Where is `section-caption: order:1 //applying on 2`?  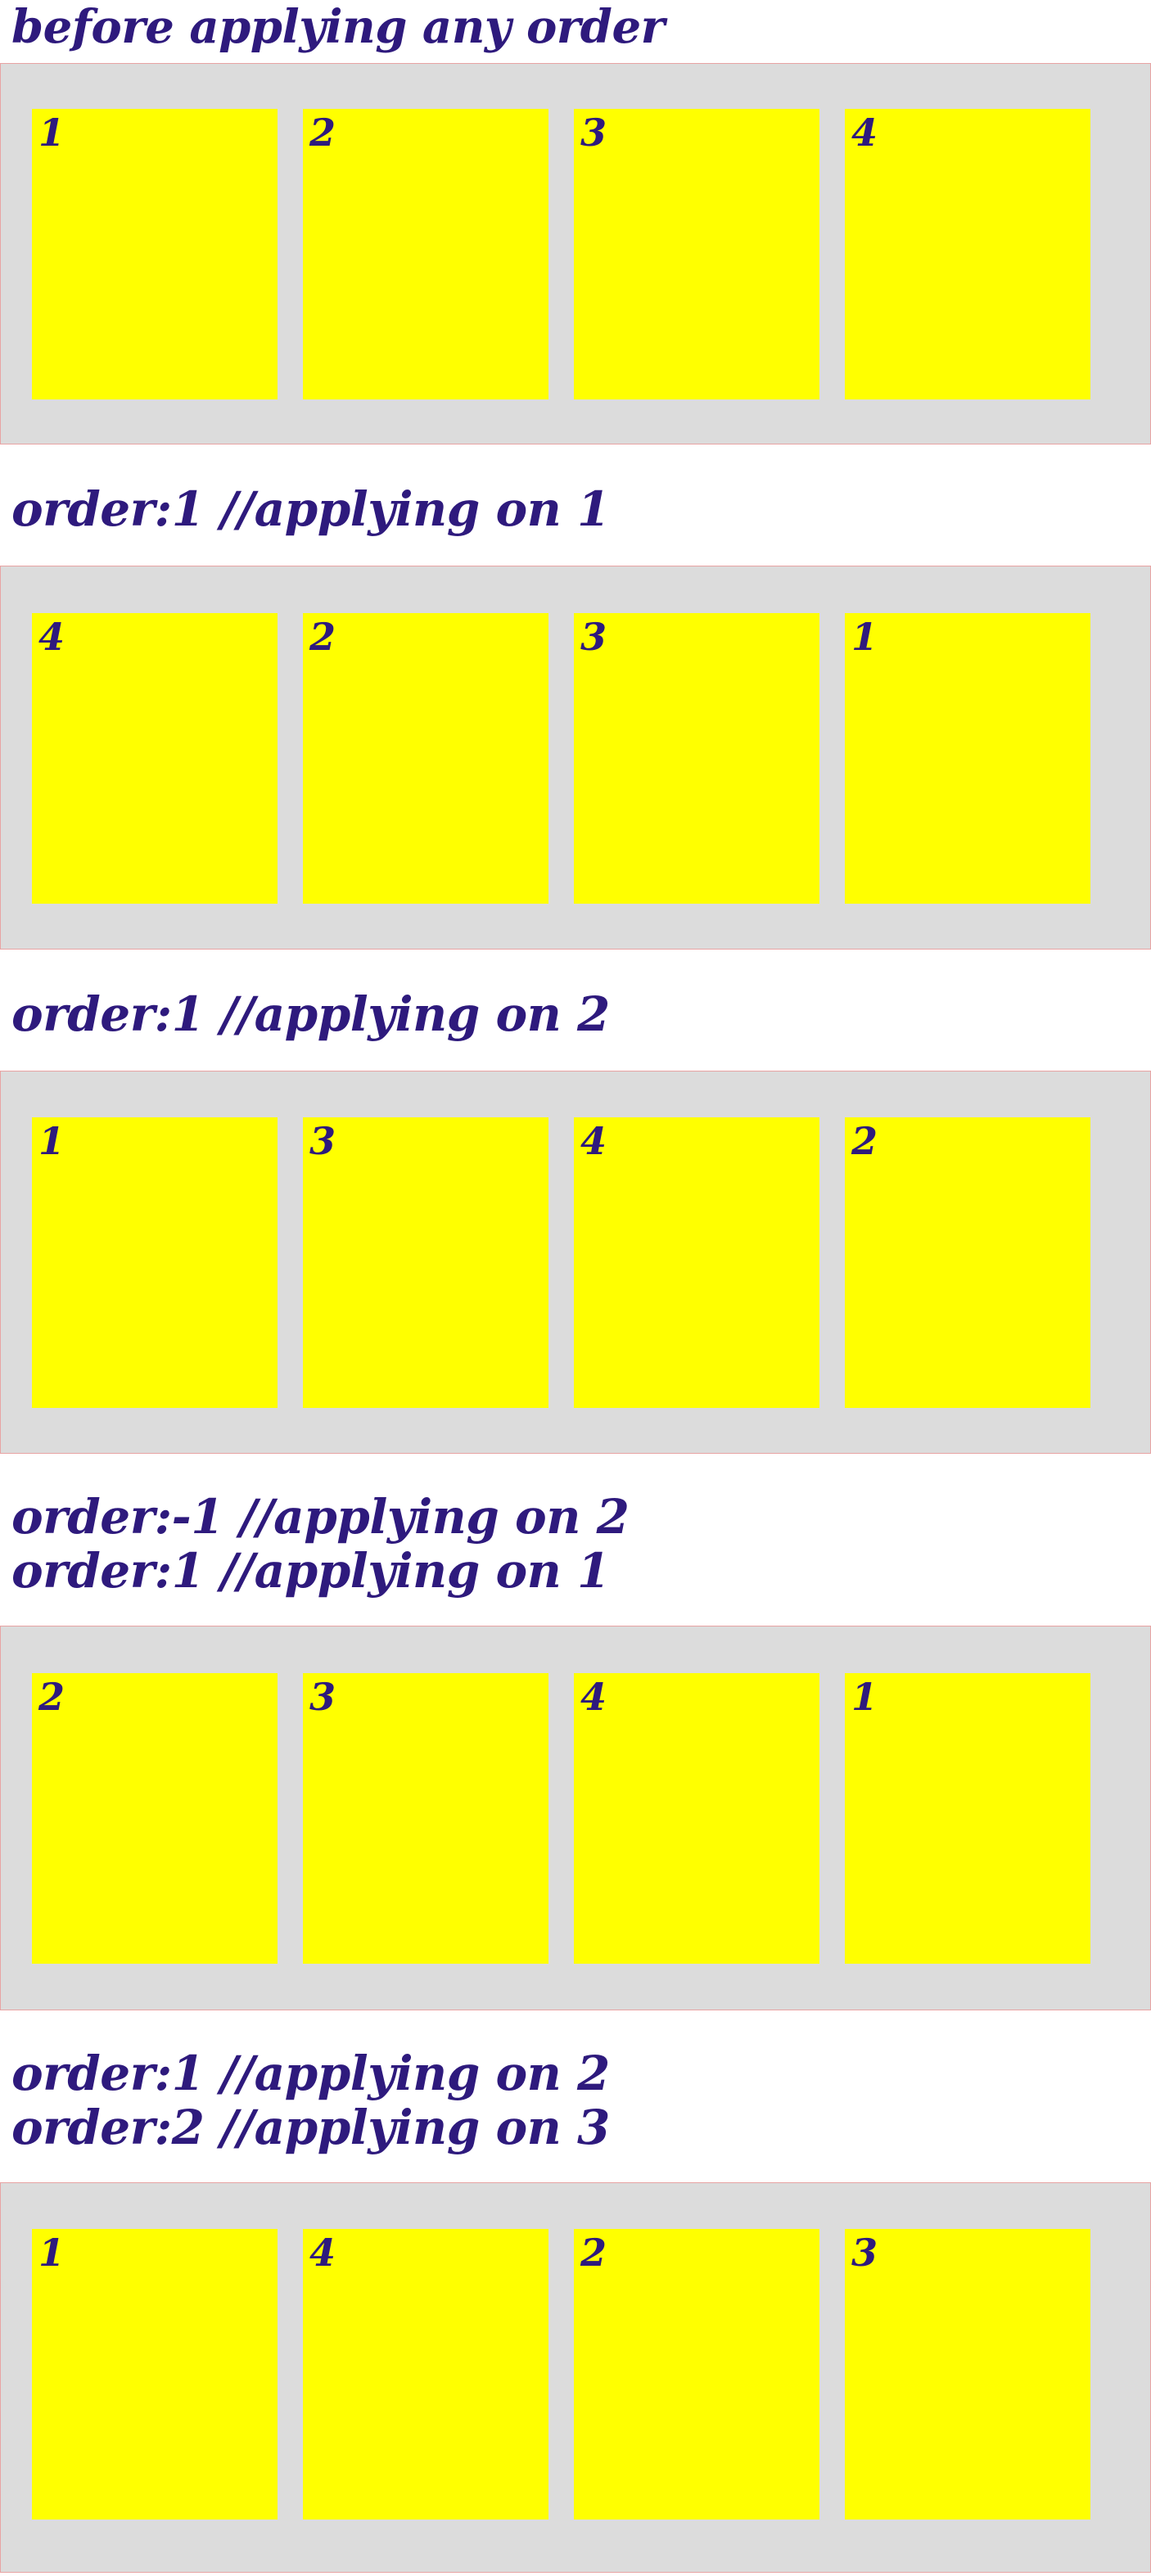
section-caption: order:1 //applying on 2 is located at coordinates (575, 1010).